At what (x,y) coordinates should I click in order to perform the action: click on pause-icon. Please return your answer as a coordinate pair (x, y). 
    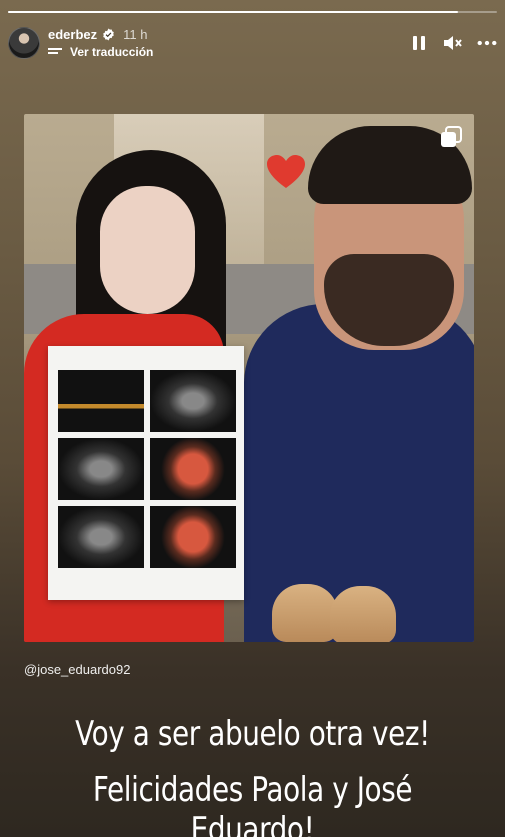
    Looking at the image, I should click on (419, 43).